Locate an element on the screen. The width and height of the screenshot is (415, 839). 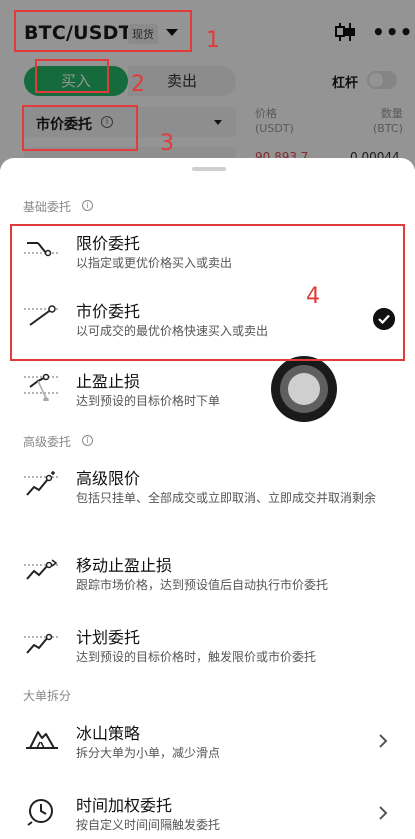
option-advanced-limit: 高级限价 包括只挂单、全部成交或立即取消、立即成交并取消剩余 is located at coordinates (207, 495).